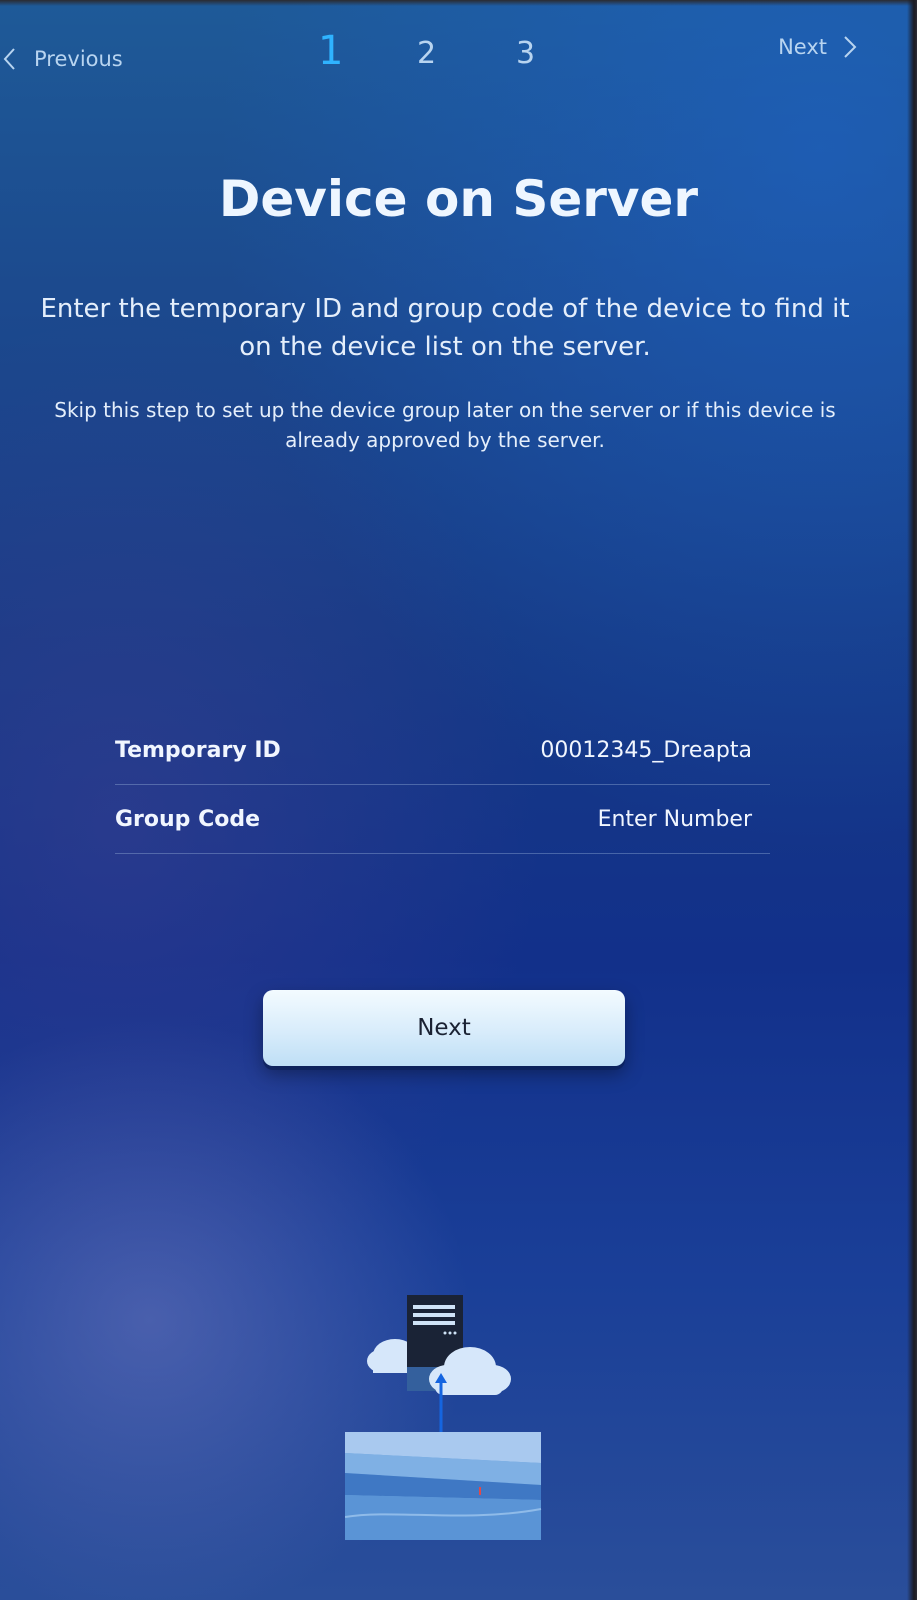 Image resolution: width=917 pixels, height=1600 pixels. I want to click on tv-frame-right, so click(912, 800).